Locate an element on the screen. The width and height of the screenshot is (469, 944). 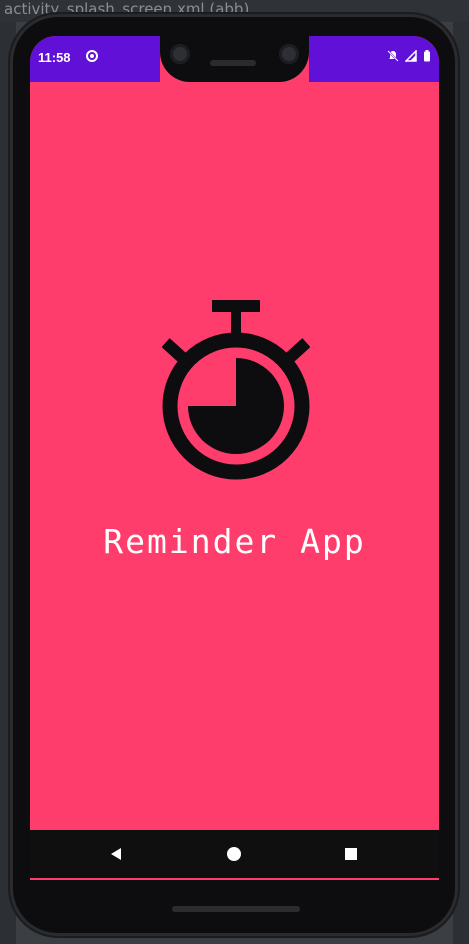
recents-square-icon is located at coordinates (351, 854).